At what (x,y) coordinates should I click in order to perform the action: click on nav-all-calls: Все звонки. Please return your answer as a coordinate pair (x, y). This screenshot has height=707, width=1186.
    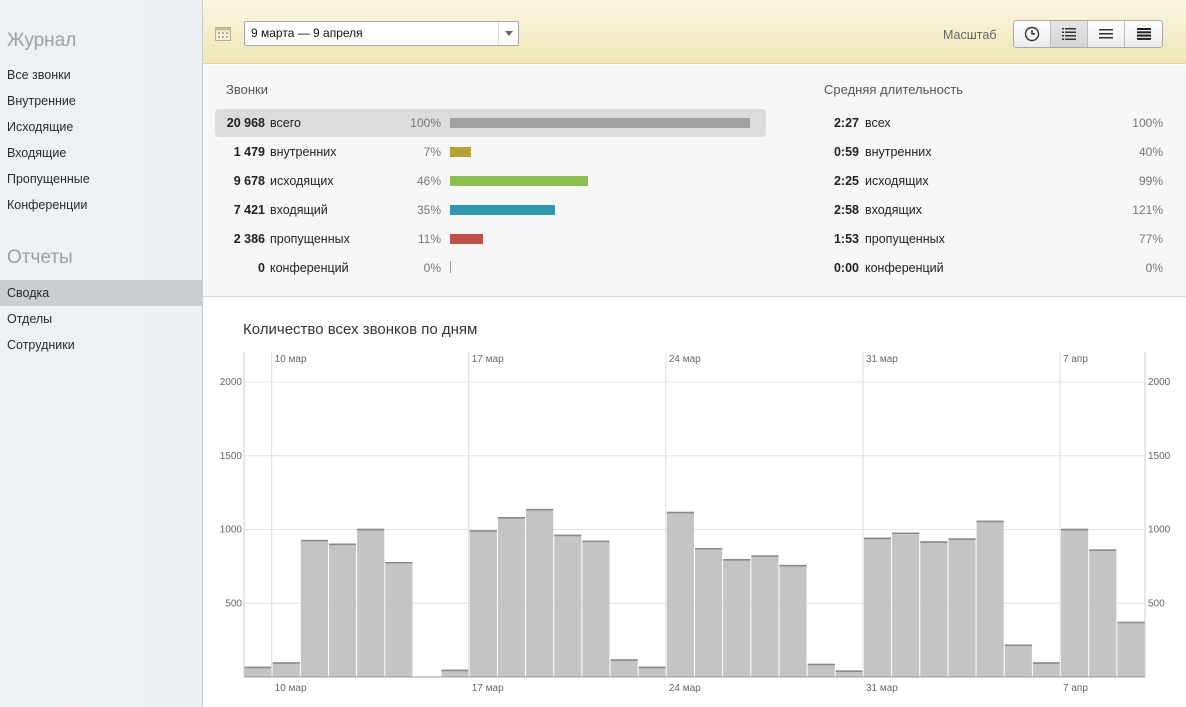
    Looking at the image, I should click on (101, 75).